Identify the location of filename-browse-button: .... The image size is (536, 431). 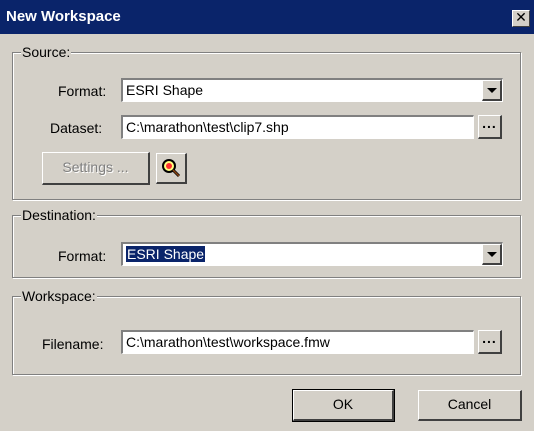
(490, 342).